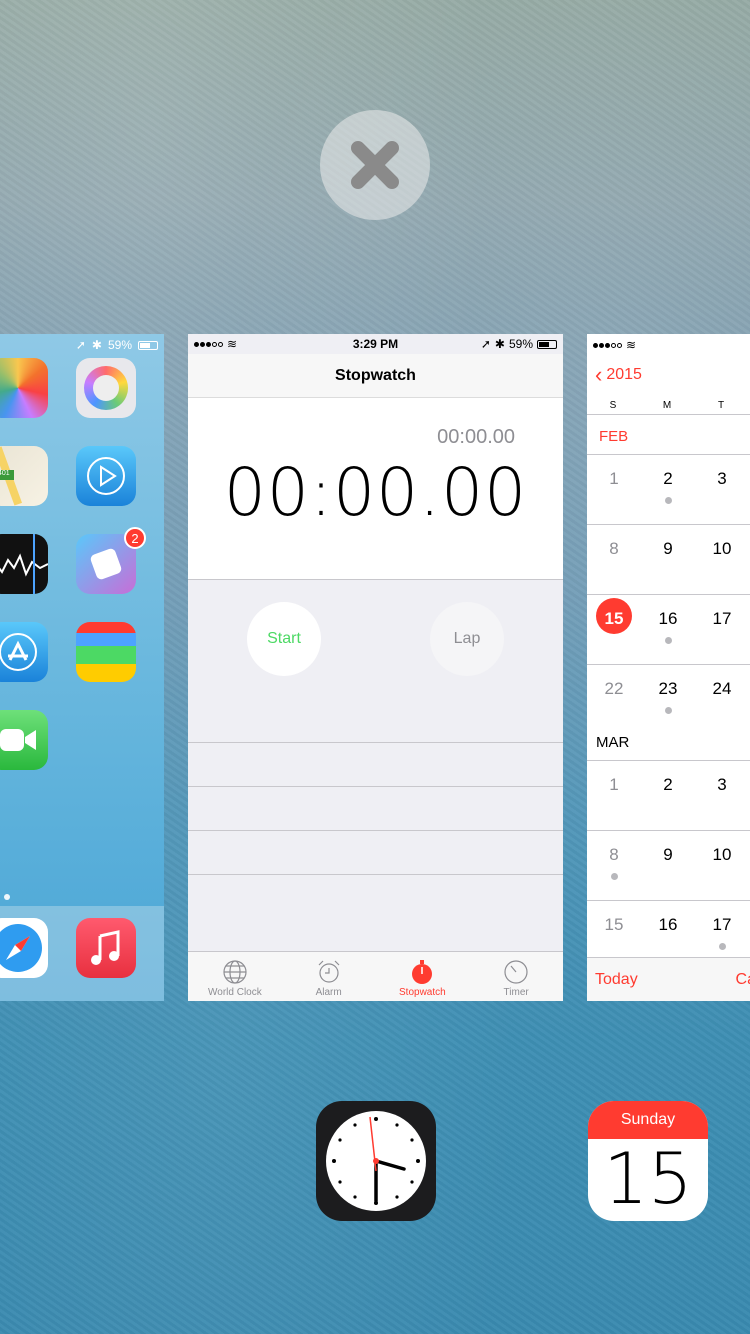 The width and height of the screenshot is (750, 1334). What do you see at coordinates (743, 980) in the screenshot?
I see `calendars-button: Ca` at bounding box center [743, 980].